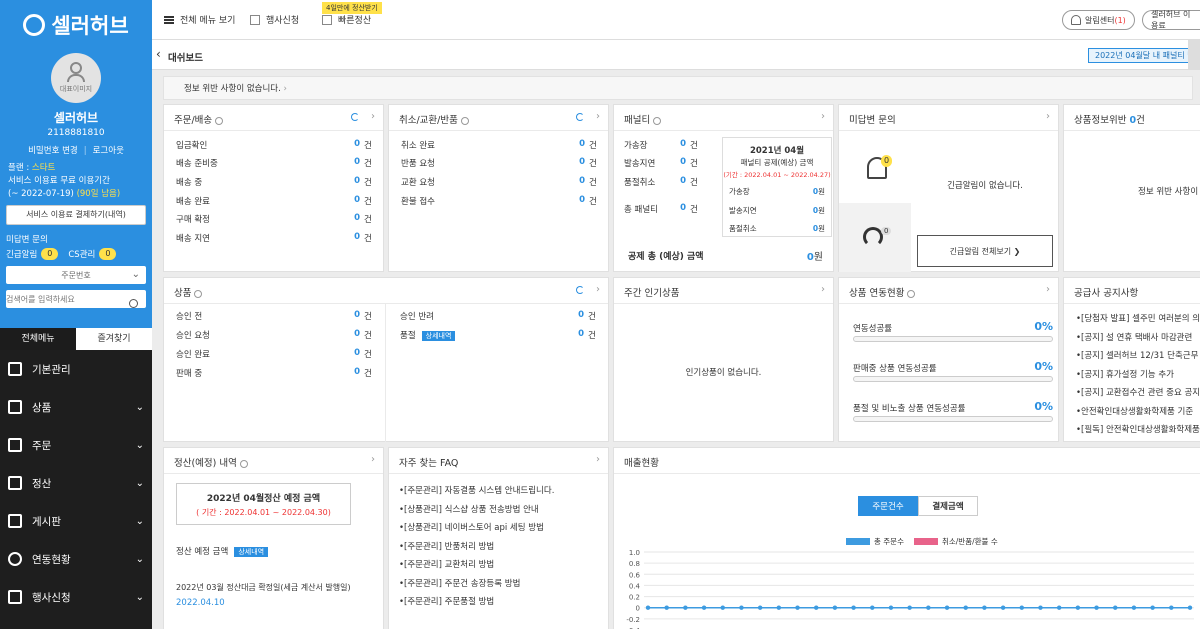  Describe the element at coordinates (50, 254) in the screenshot. I see `urgent-count-badge: 0` at that location.